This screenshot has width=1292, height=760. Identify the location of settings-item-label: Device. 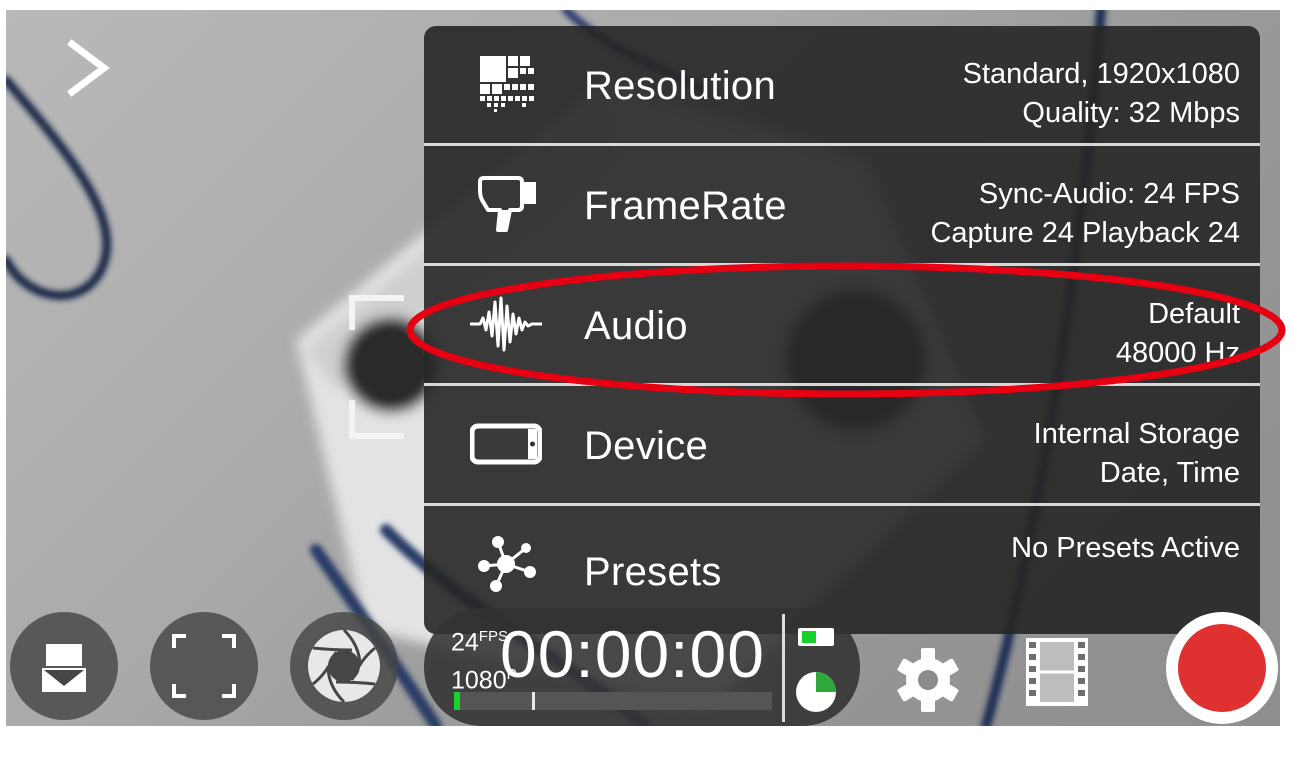
(646, 446).